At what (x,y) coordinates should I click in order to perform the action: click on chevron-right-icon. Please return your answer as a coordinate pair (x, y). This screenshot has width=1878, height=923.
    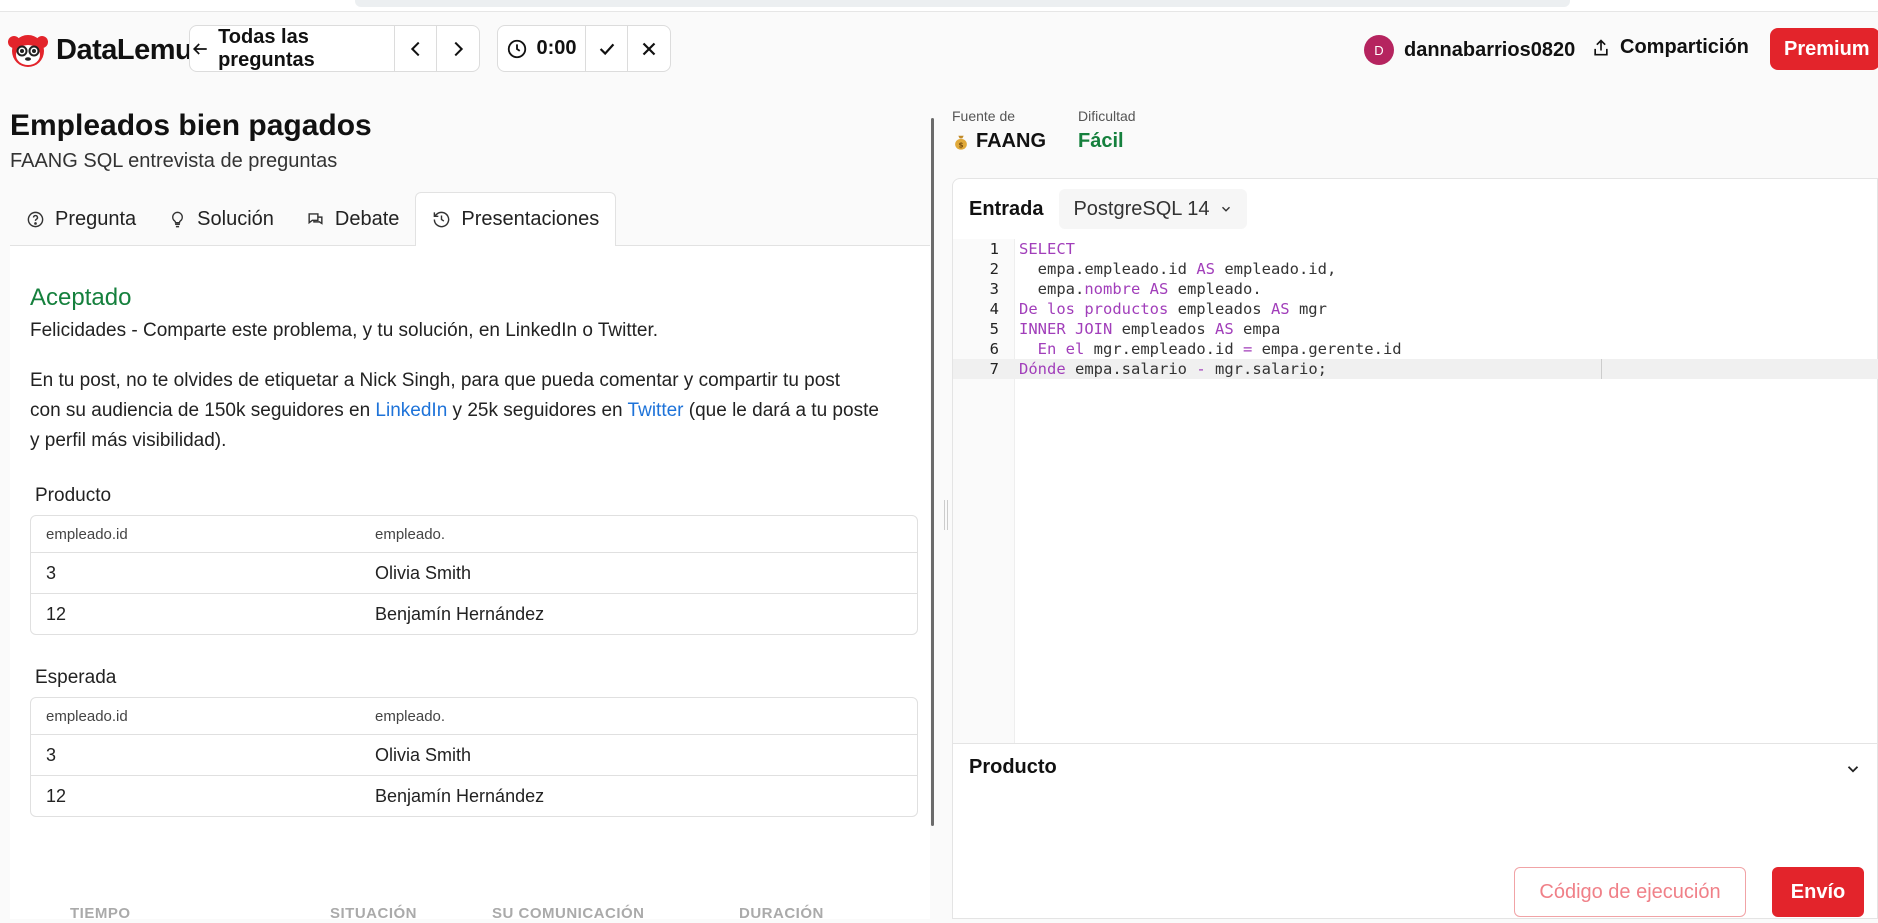
    Looking at the image, I should click on (459, 48).